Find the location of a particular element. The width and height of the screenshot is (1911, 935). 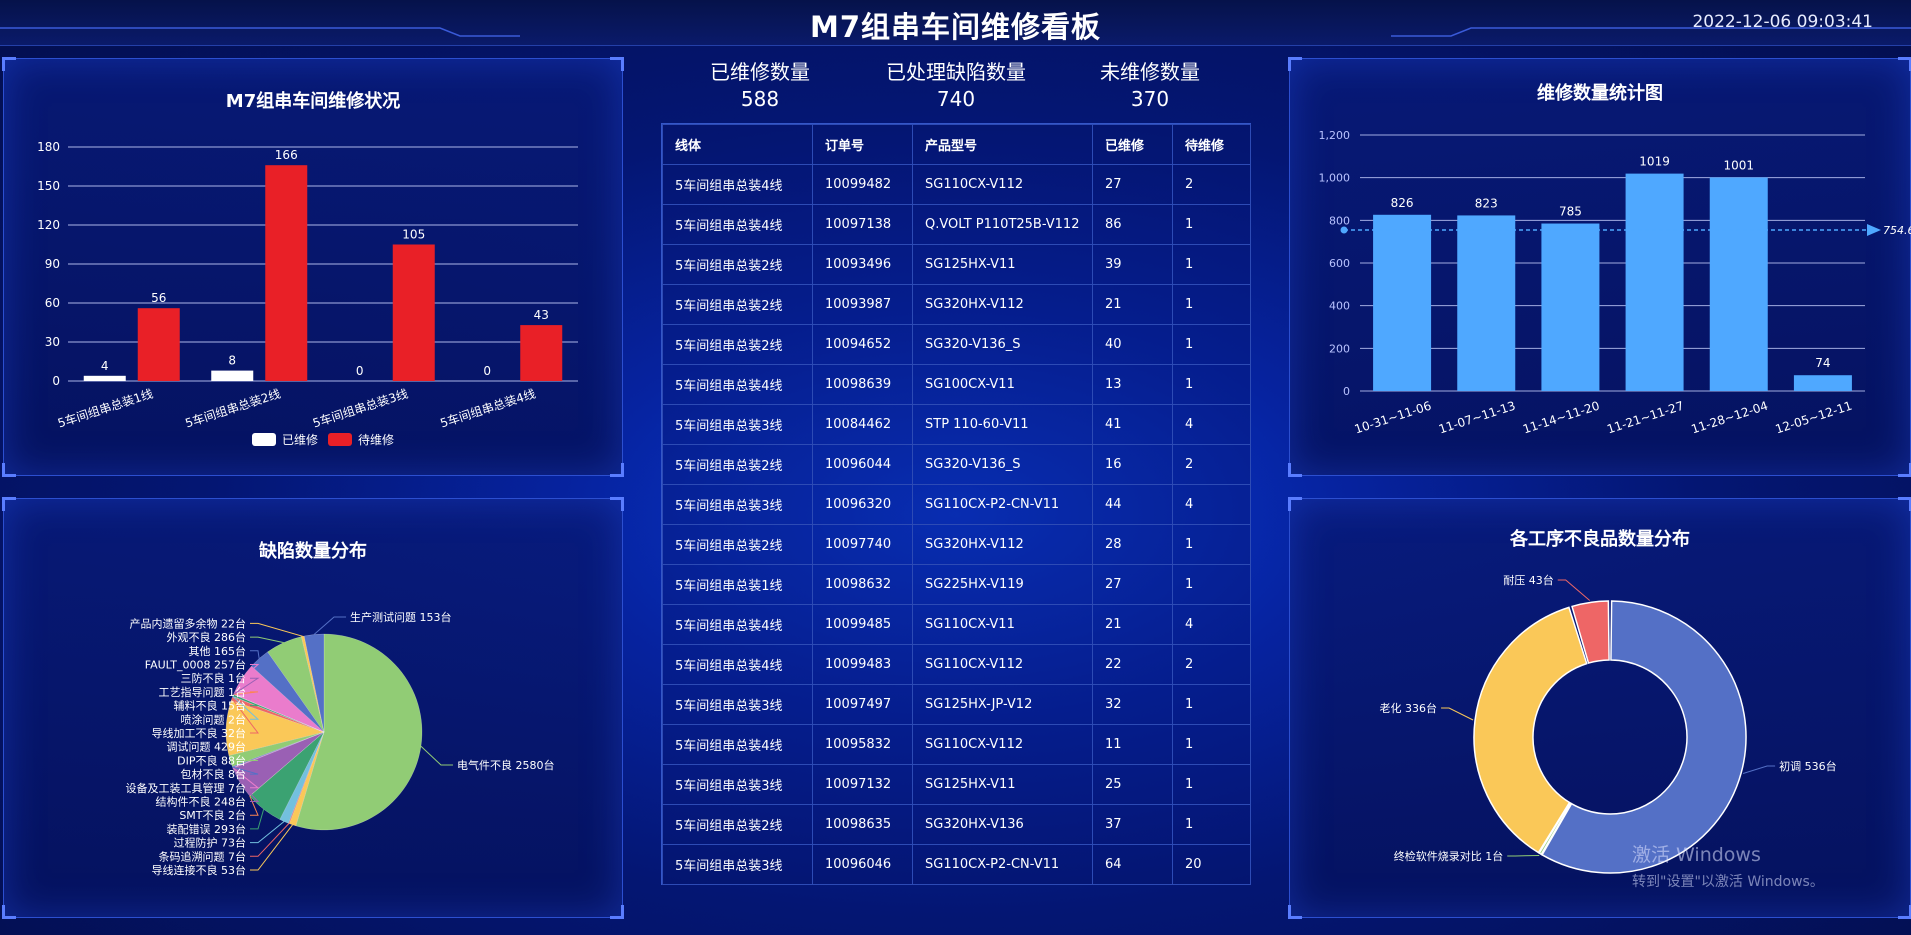

table-row: 5车间组串总装3线 10084462 STP 110-60-V11 41 4 is located at coordinates (956, 424).